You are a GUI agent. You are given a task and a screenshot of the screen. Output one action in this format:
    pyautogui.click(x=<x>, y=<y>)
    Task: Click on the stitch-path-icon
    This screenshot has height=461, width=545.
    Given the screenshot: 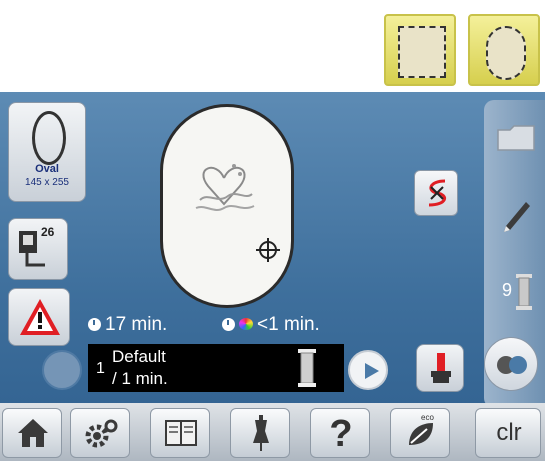 What is the action you would take?
    pyautogui.click(x=437, y=193)
    